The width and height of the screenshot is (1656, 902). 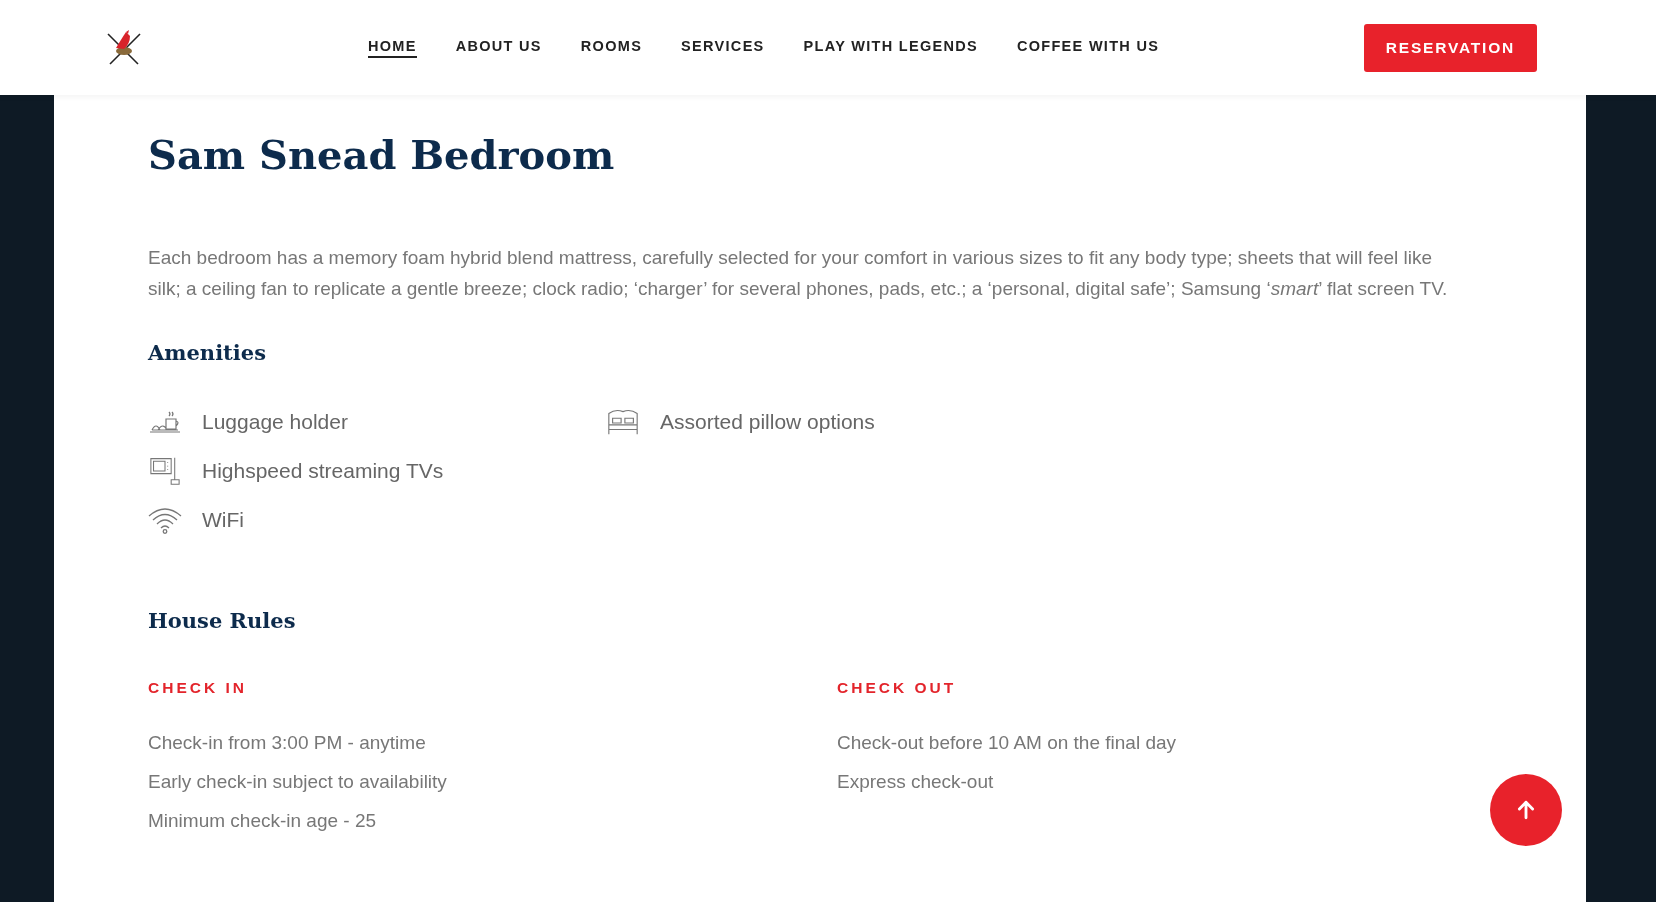 I want to click on room-description: Each bedroom has a memory foam hybrid blend mattress, carefully selected for your comfort in various sizes to fit any body type; sheets that will feel like silk; a ceiling fan to replicate a gentle breeze; clock radio; ‘charger’ for several phones, pads, etc.; a ‘personal, digital safe’; Samsung ‘smart’ flat screen TV., so click(x=798, y=273).